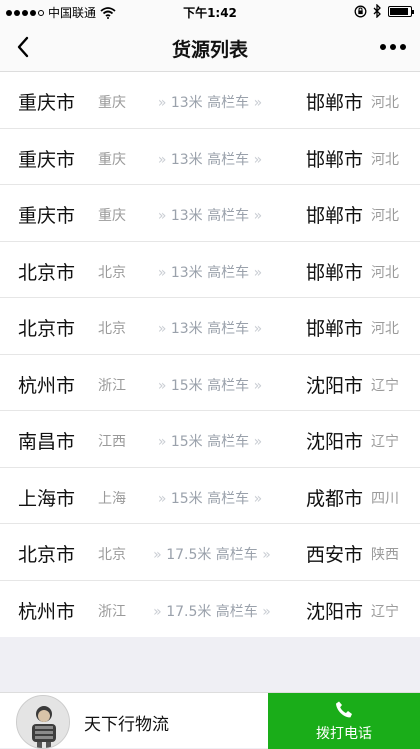  What do you see at coordinates (112, 442) in the screenshot?
I see `from-province: 江西` at bounding box center [112, 442].